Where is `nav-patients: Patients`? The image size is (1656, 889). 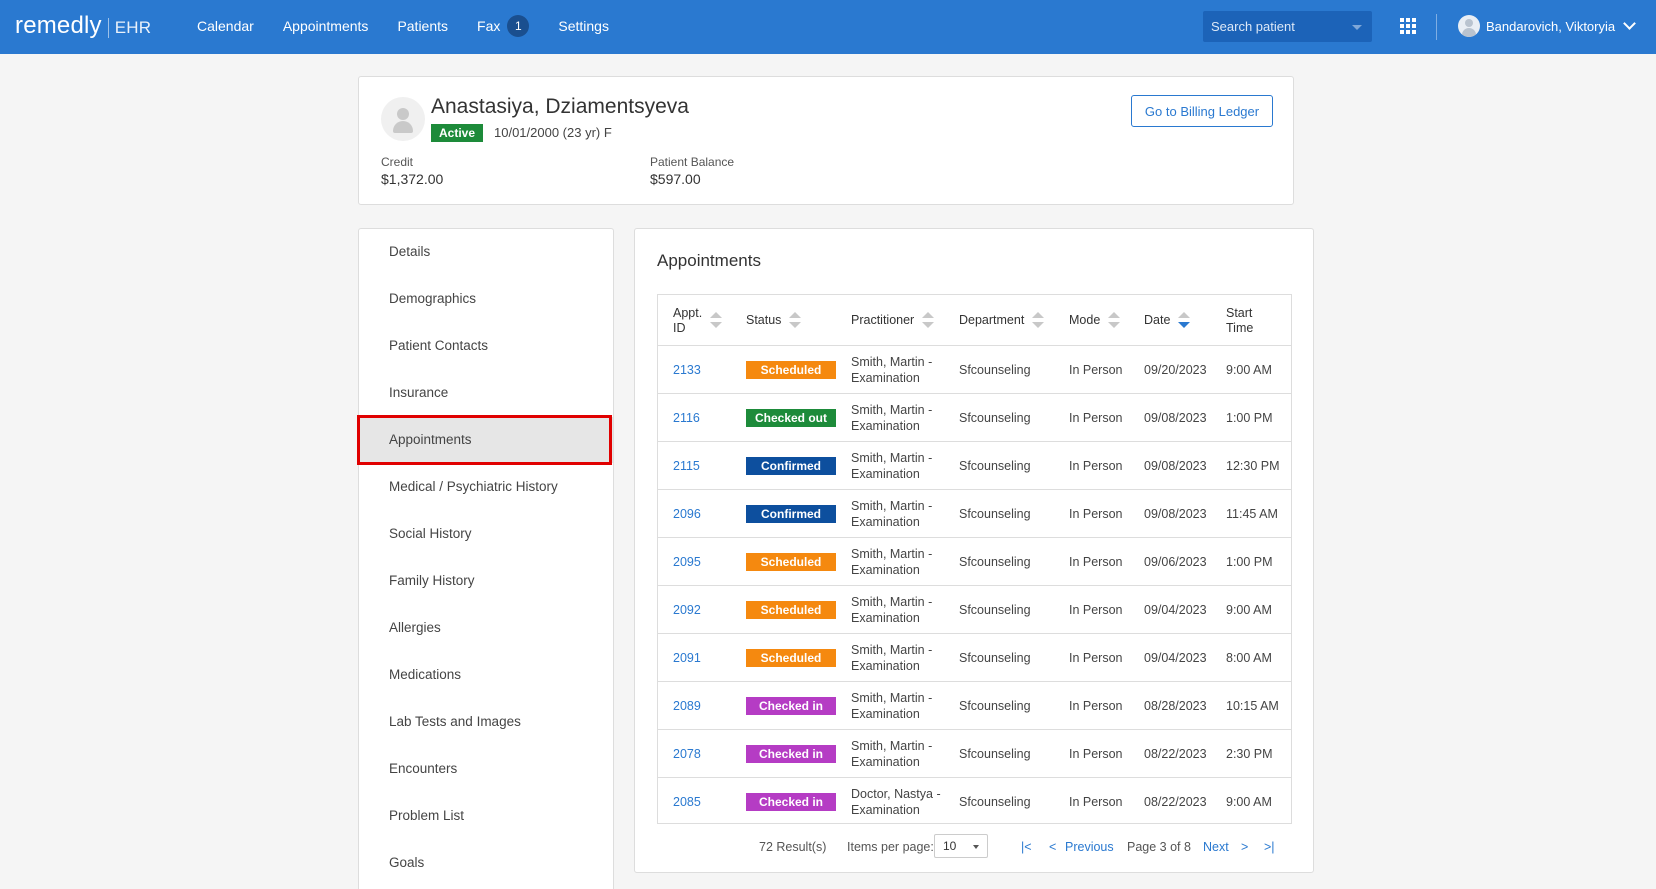
nav-patients: Patients is located at coordinates (422, 26).